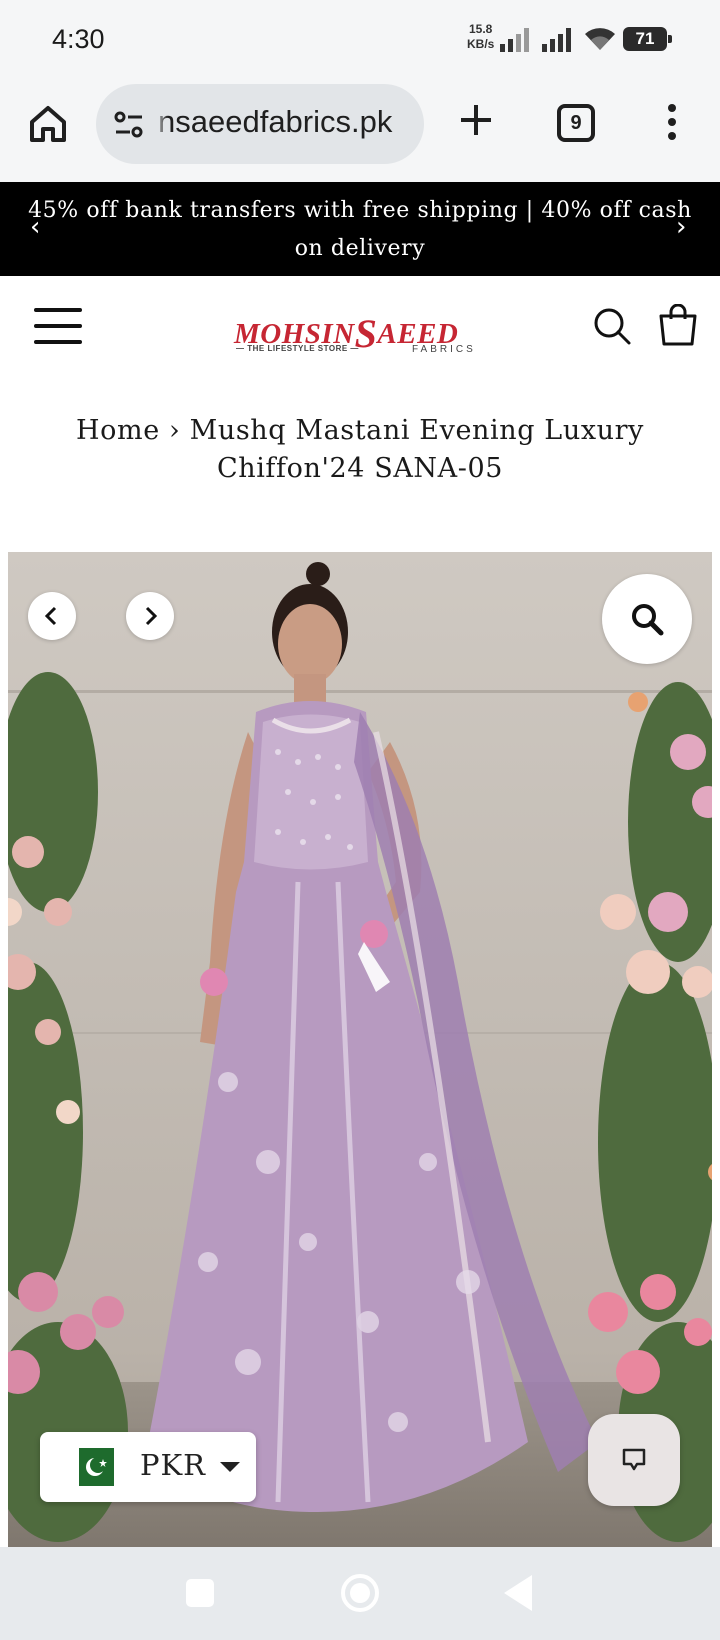 The height and width of the screenshot is (1640, 720). What do you see at coordinates (118, 430) in the screenshot?
I see `breadcrumb-home: Home` at bounding box center [118, 430].